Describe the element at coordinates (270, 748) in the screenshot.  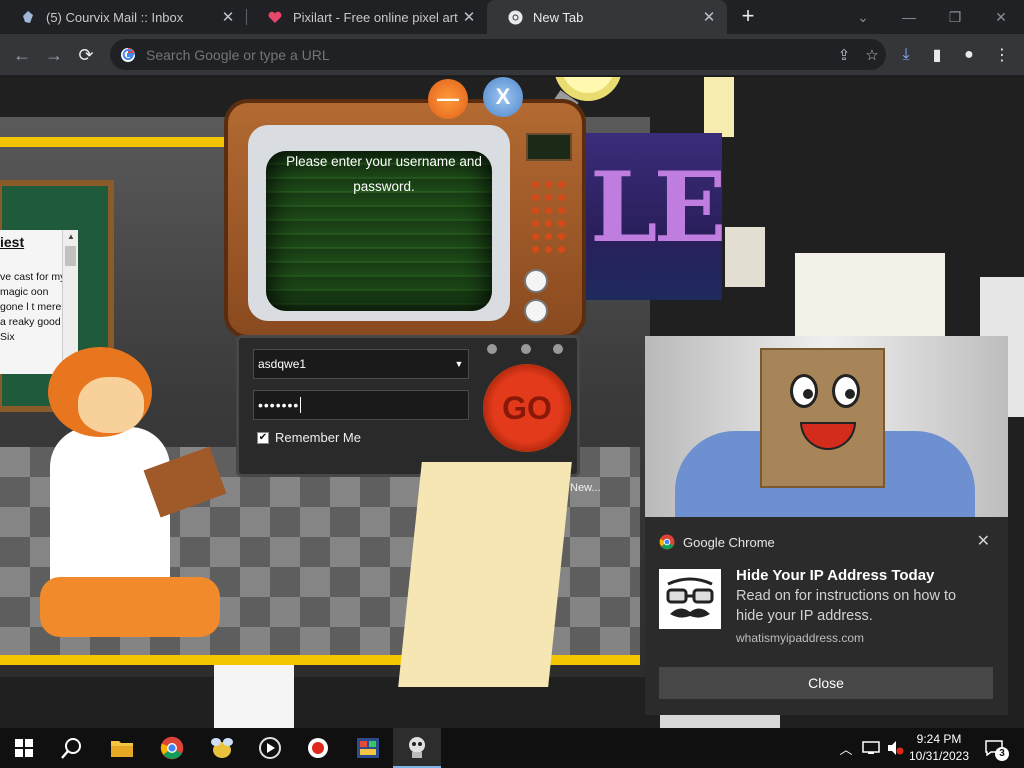
I see `media-player-icon` at that location.